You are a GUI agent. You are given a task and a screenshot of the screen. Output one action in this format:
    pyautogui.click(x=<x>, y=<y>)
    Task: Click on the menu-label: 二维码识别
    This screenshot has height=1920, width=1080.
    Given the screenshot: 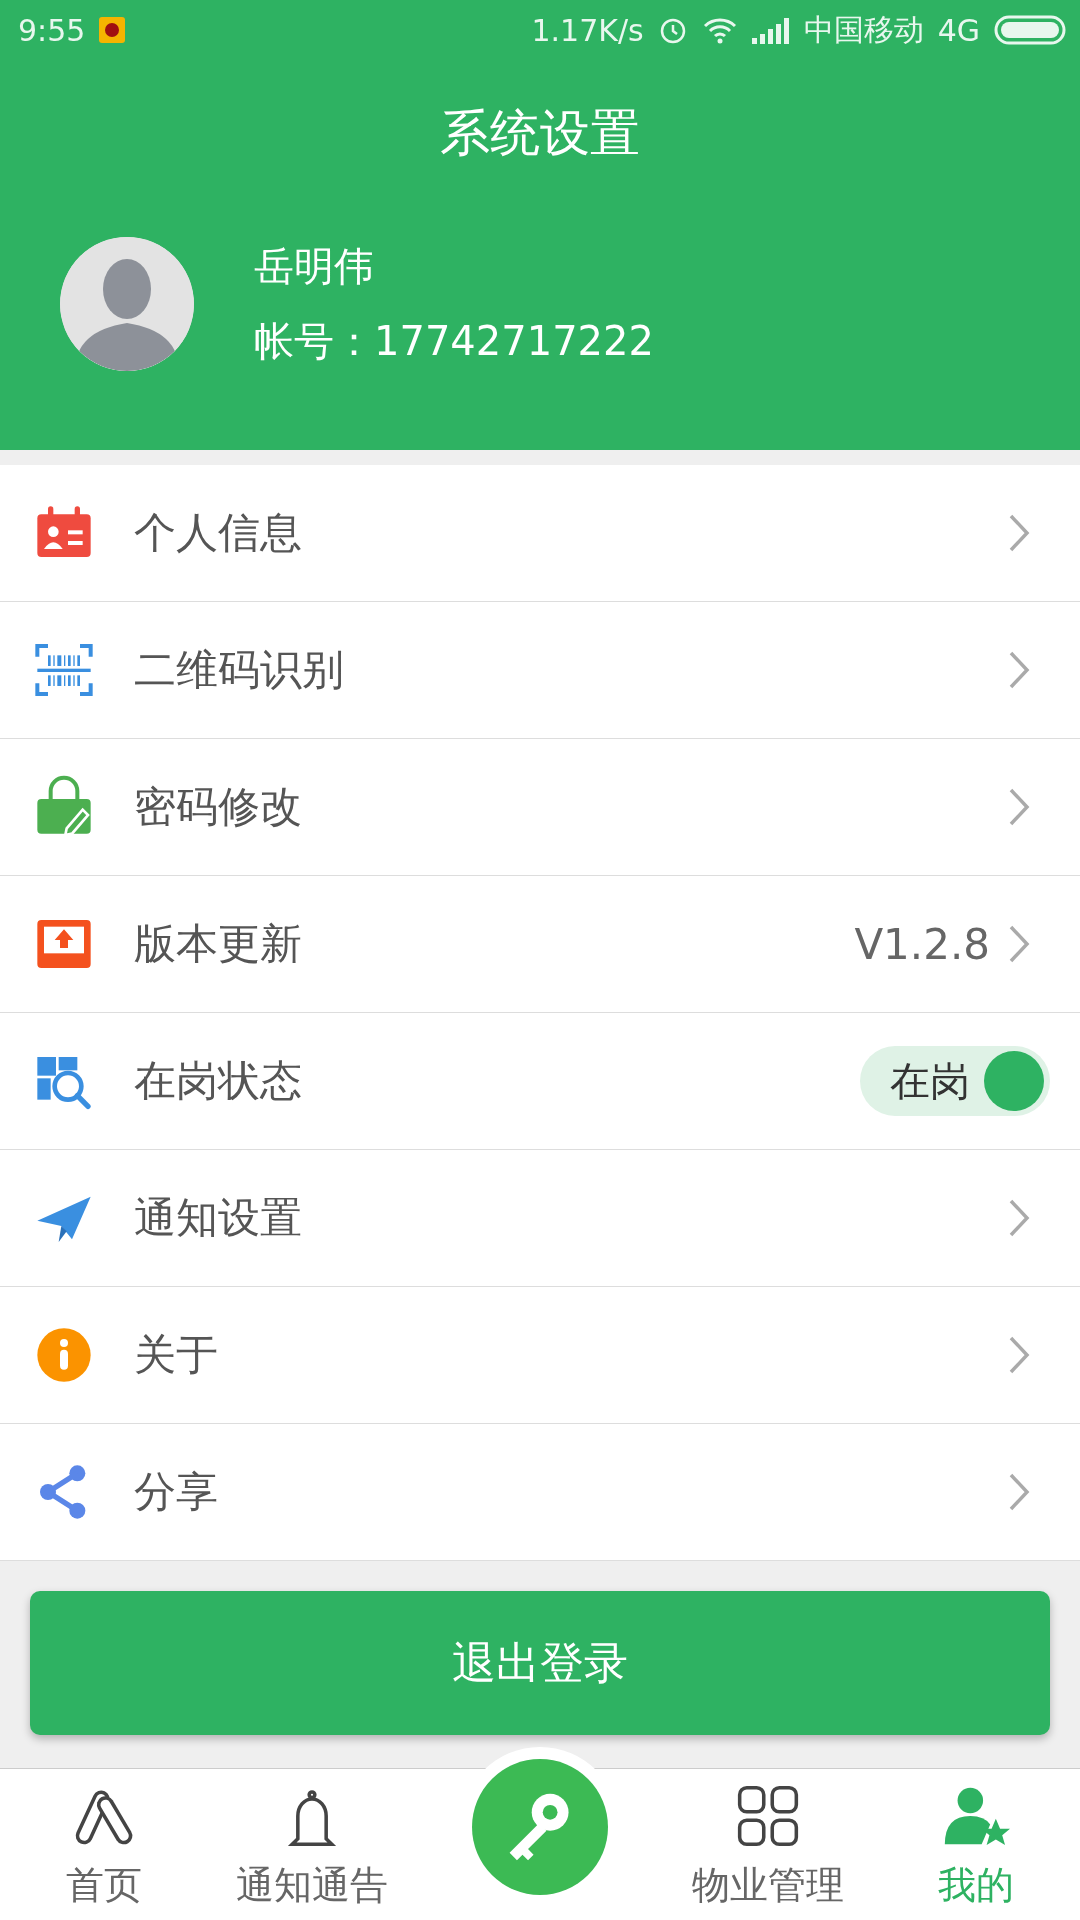 What is the action you would take?
    pyautogui.click(x=239, y=670)
    